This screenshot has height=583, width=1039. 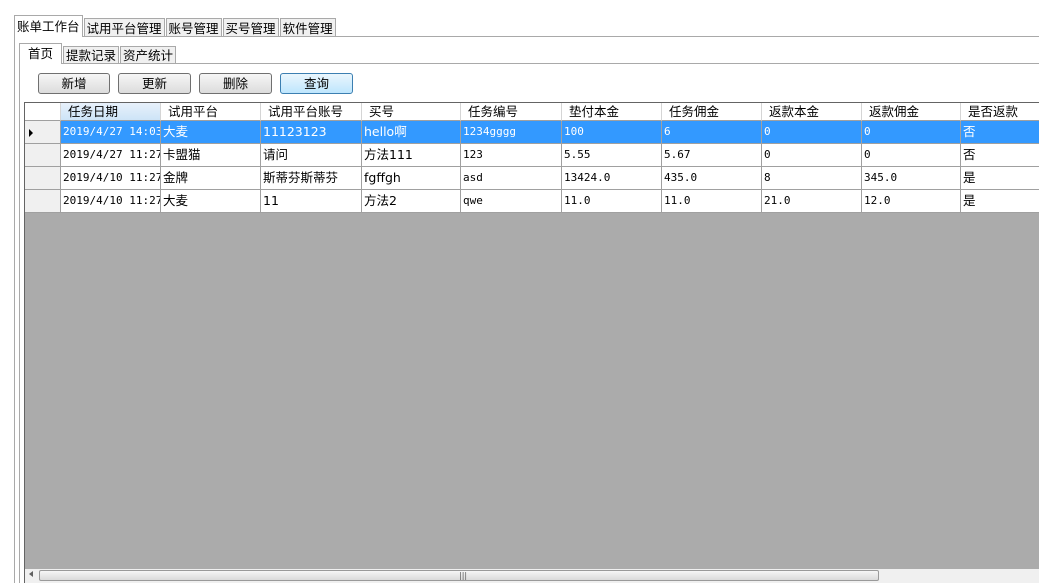 I want to click on column-header-refund-commission: 返款佣金, so click(x=911, y=112).